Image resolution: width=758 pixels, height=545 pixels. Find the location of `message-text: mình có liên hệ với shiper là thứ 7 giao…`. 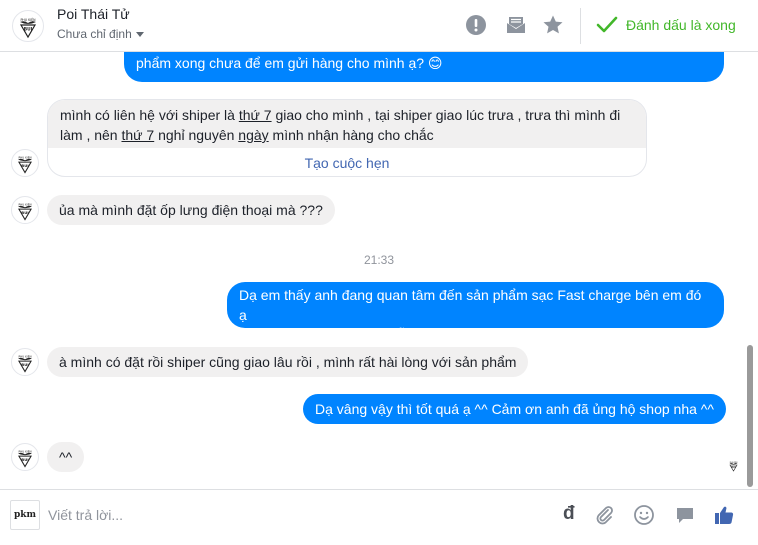

message-text: mình có liên hệ với shiper là thứ 7 giao… is located at coordinates (347, 124).